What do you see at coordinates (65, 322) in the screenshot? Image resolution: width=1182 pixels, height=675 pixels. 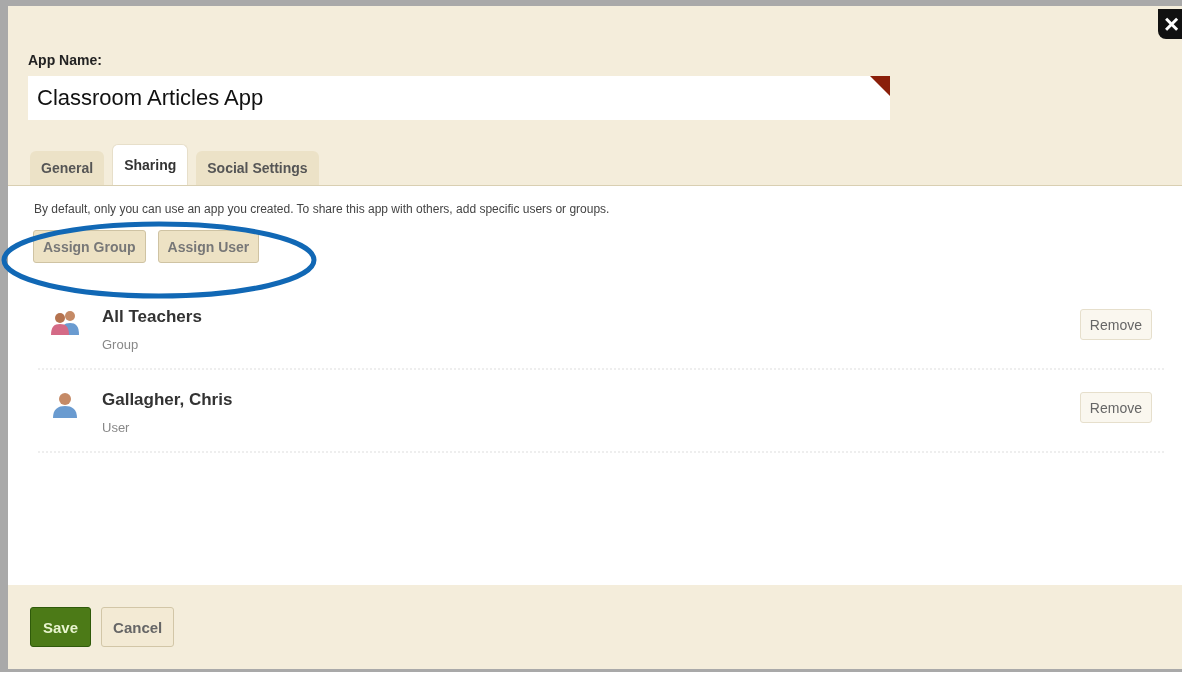 I see `group-icon` at bounding box center [65, 322].